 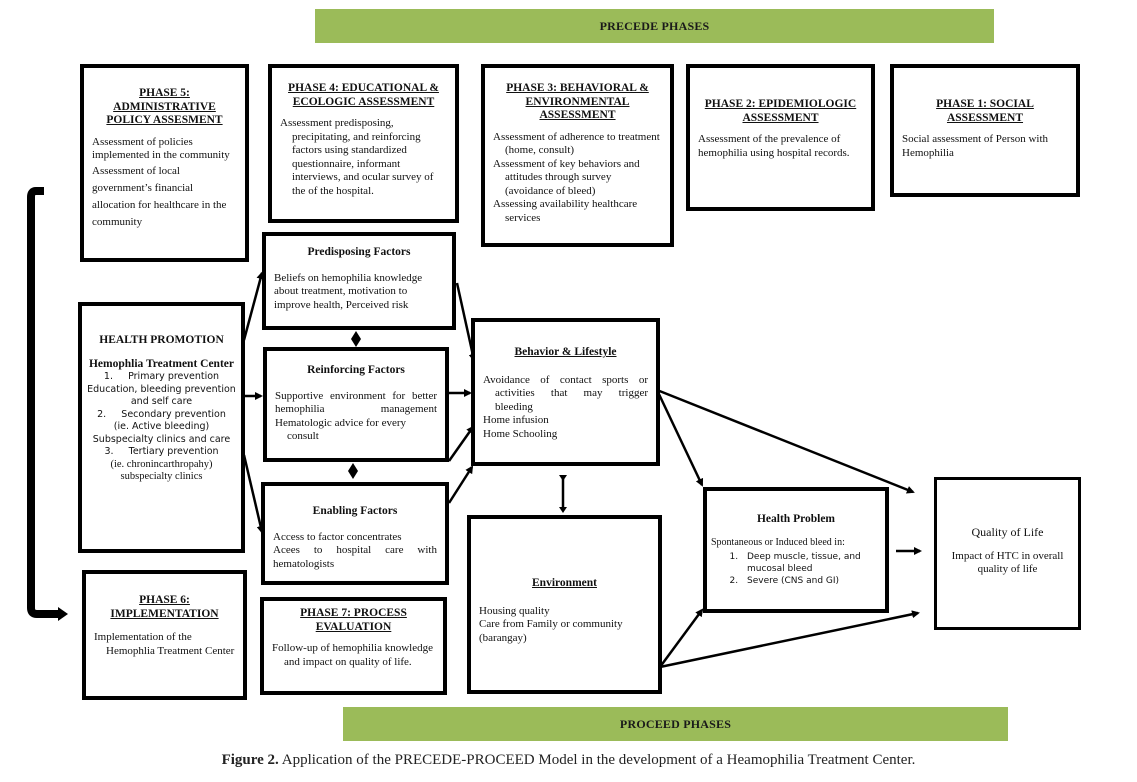 What do you see at coordinates (337, 536) in the screenshot?
I see `enabling-line-1: Access to factor concentrates` at bounding box center [337, 536].